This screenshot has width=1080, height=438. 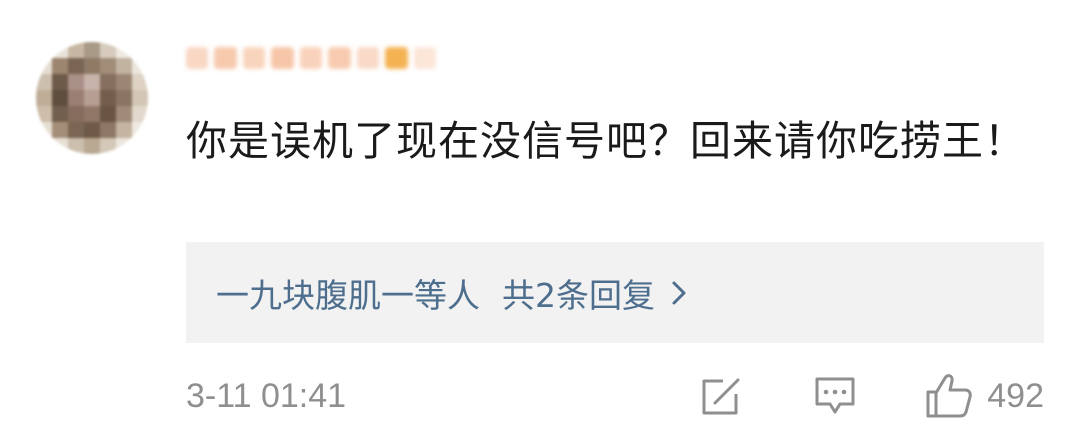 What do you see at coordinates (1015, 395) in the screenshot?
I see `like-count: 492` at bounding box center [1015, 395].